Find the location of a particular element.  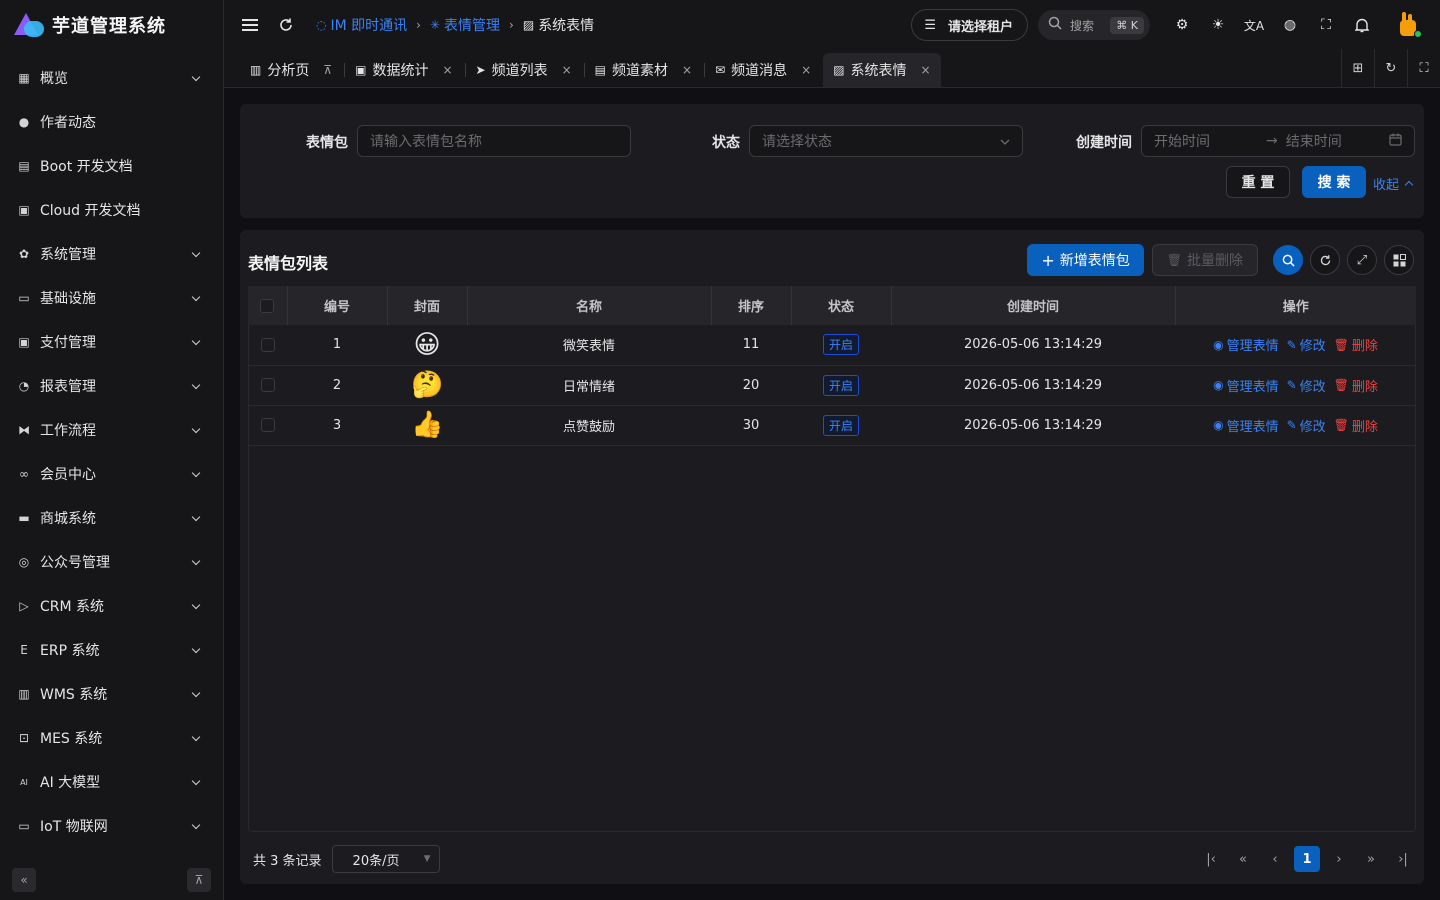

tab-label: 频道列表 is located at coordinates (519, 71).